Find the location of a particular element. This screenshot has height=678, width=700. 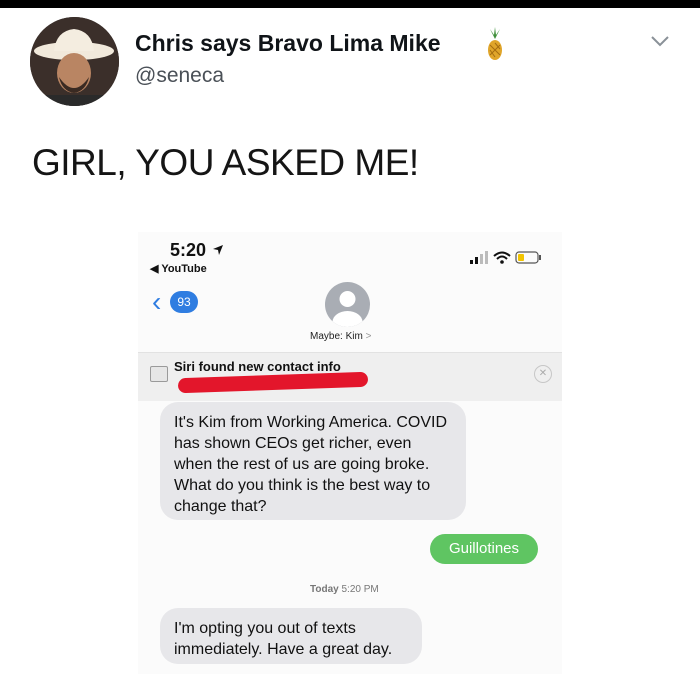

top-border is located at coordinates (350, 4).